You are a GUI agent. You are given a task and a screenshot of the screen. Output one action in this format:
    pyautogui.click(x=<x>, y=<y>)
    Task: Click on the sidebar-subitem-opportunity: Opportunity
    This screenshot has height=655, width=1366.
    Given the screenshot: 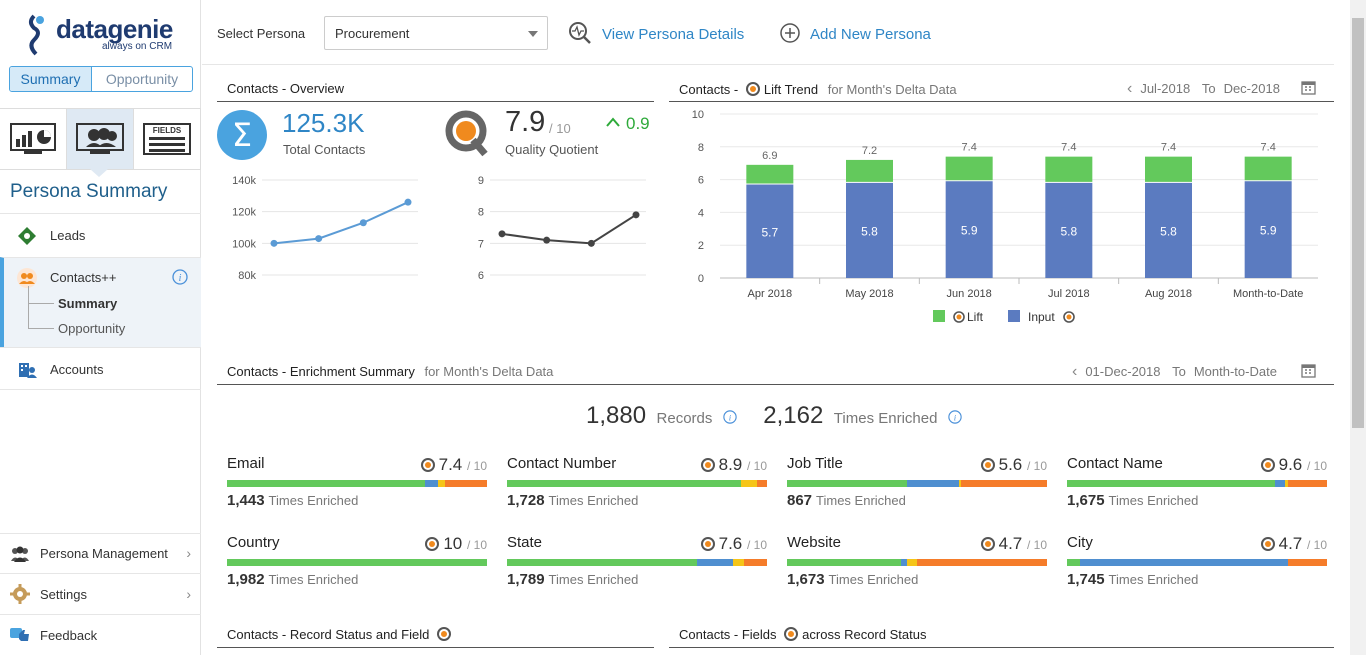 What is the action you would take?
    pyautogui.click(x=91, y=328)
    